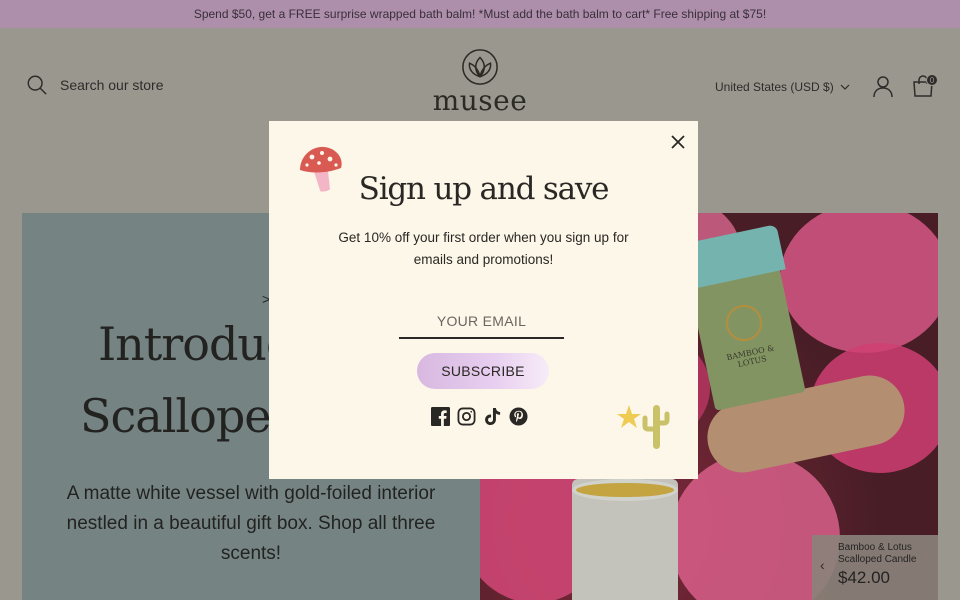 This screenshot has width=960, height=600. I want to click on close-icon, so click(678, 142).